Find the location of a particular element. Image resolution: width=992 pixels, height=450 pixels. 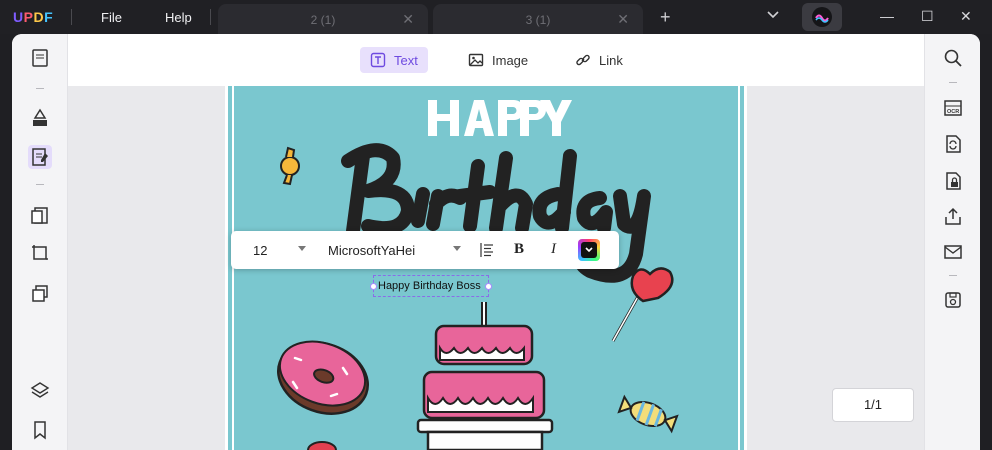

link-tool-label: Link is located at coordinates (611, 60).